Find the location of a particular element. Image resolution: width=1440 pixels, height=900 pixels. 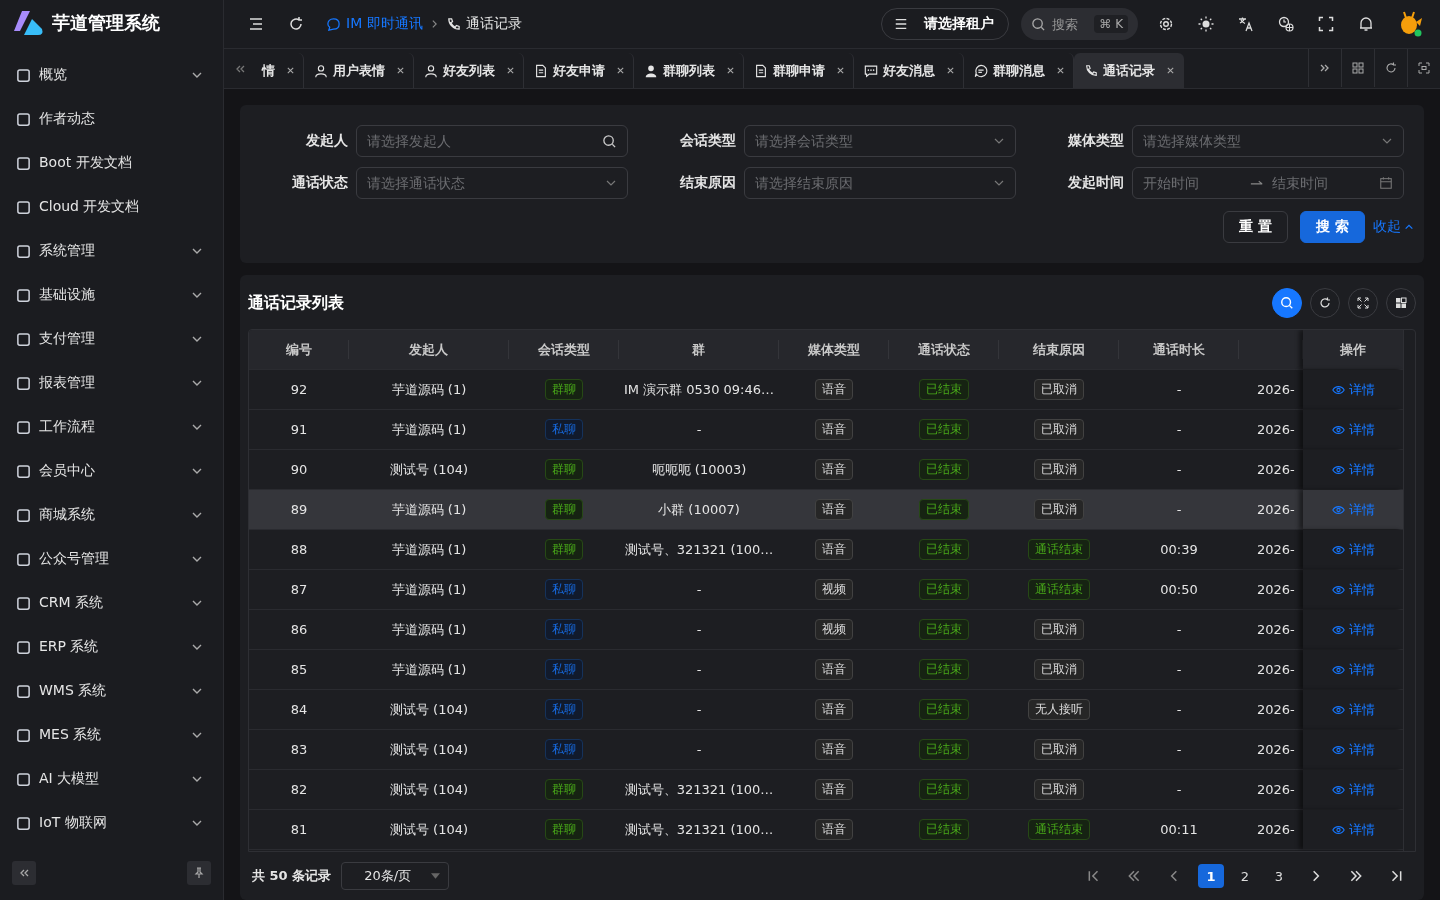

filter-field: 请选择媒体类型 is located at coordinates (1268, 141).